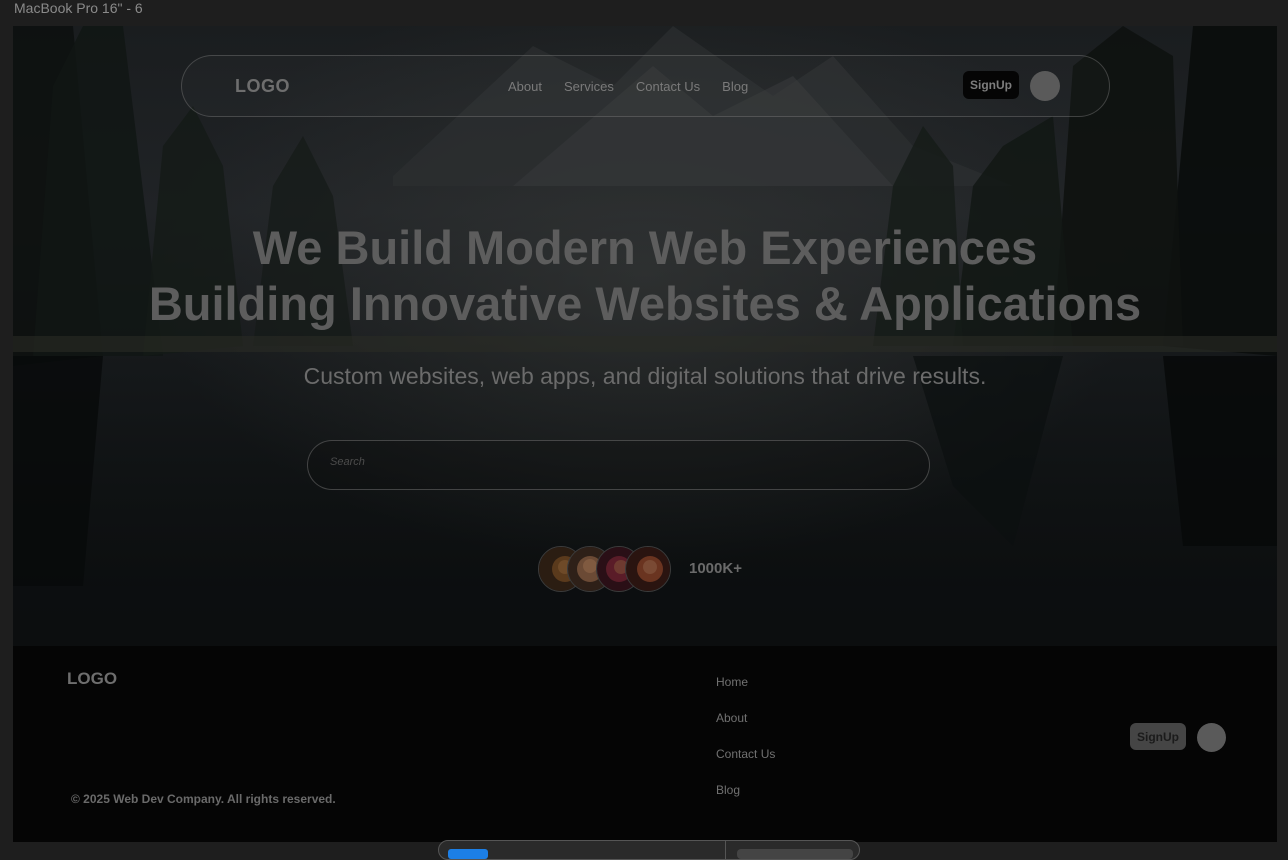 This screenshot has height=860, width=1288. What do you see at coordinates (589, 86) in the screenshot?
I see `nav-link-services: Services` at bounding box center [589, 86].